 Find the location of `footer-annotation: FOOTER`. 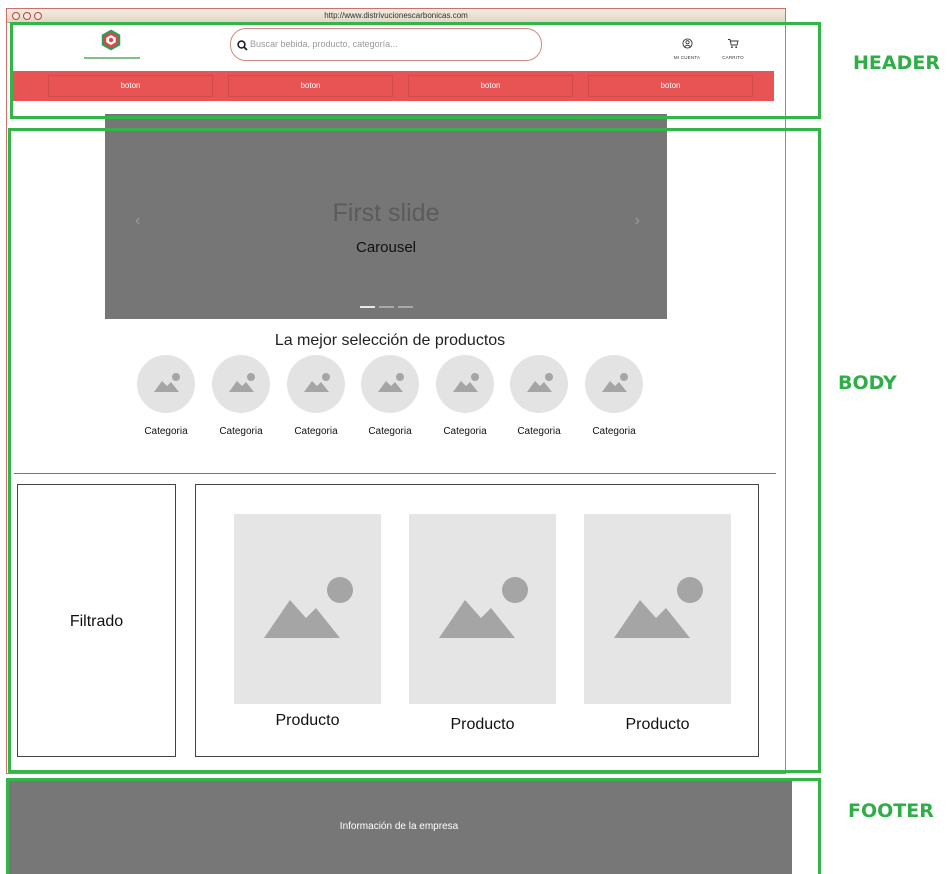

footer-annotation: FOOTER is located at coordinates (891, 811).